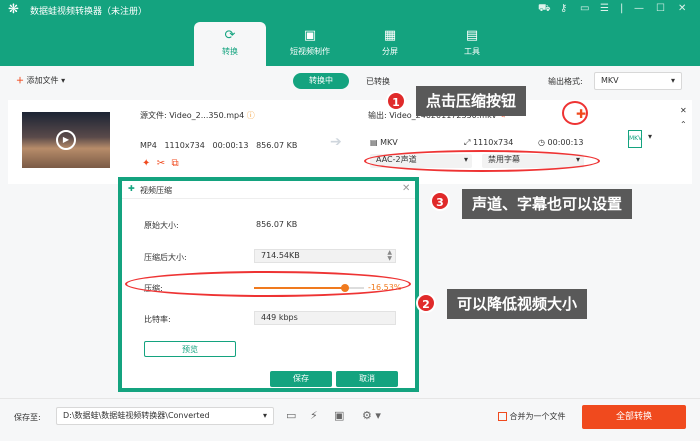 Image resolution: width=700 pixels, height=441 pixels. Describe the element at coordinates (230, 51) in the screenshot. I see `tab-label: 转换` at that location.